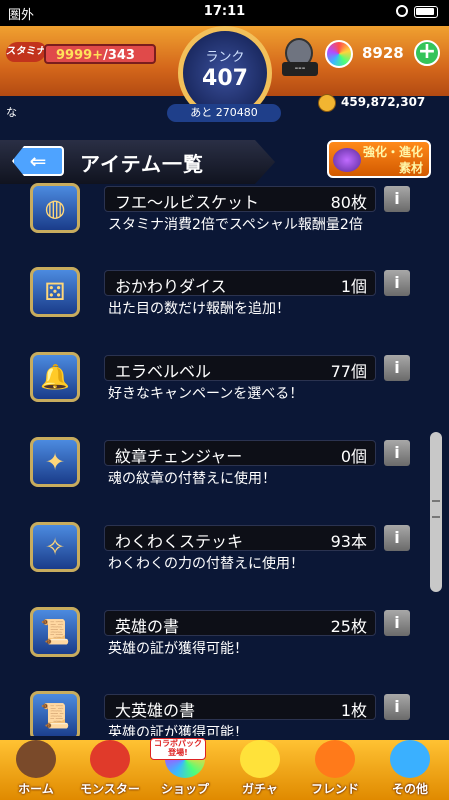 This screenshot has width=449, height=800. Describe the element at coordinates (240, 623) in the screenshot. I see `item-name-box: 英雄の書 25枚` at that location.